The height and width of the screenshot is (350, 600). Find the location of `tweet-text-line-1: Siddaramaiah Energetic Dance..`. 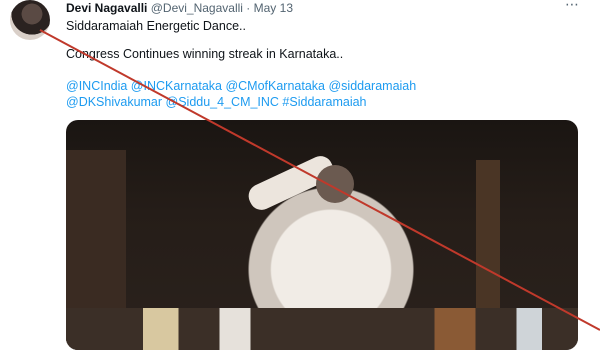

tweet-text-line-1: Siddaramaiah Energetic Dance.. is located at coordinates (156, 26).